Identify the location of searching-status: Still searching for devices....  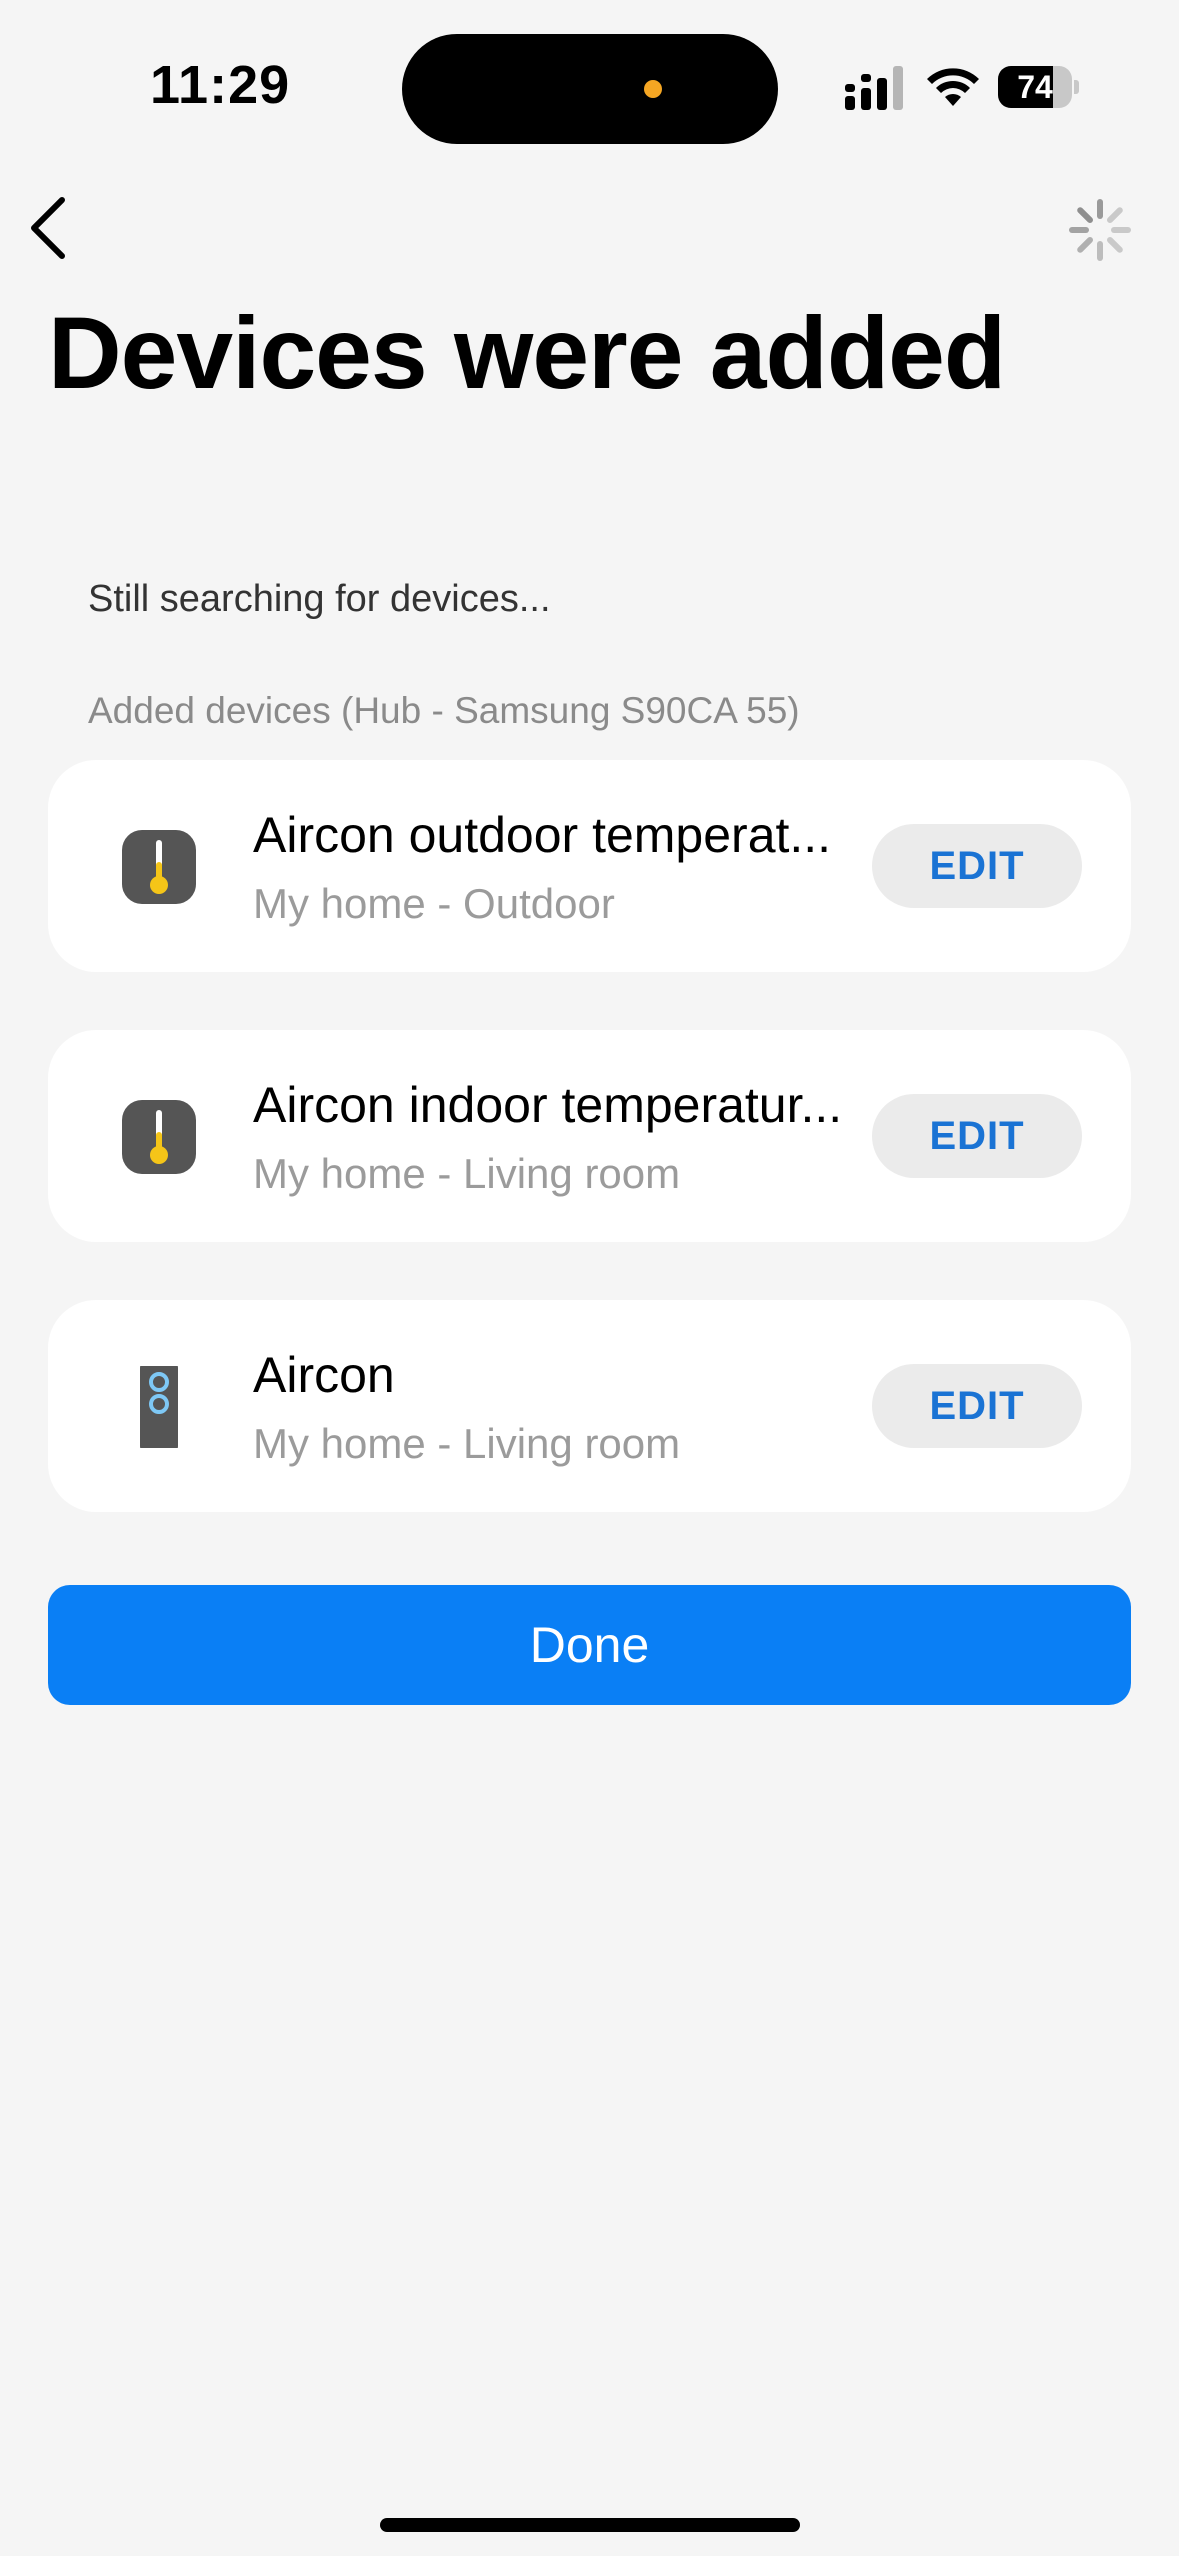
(319, 599).